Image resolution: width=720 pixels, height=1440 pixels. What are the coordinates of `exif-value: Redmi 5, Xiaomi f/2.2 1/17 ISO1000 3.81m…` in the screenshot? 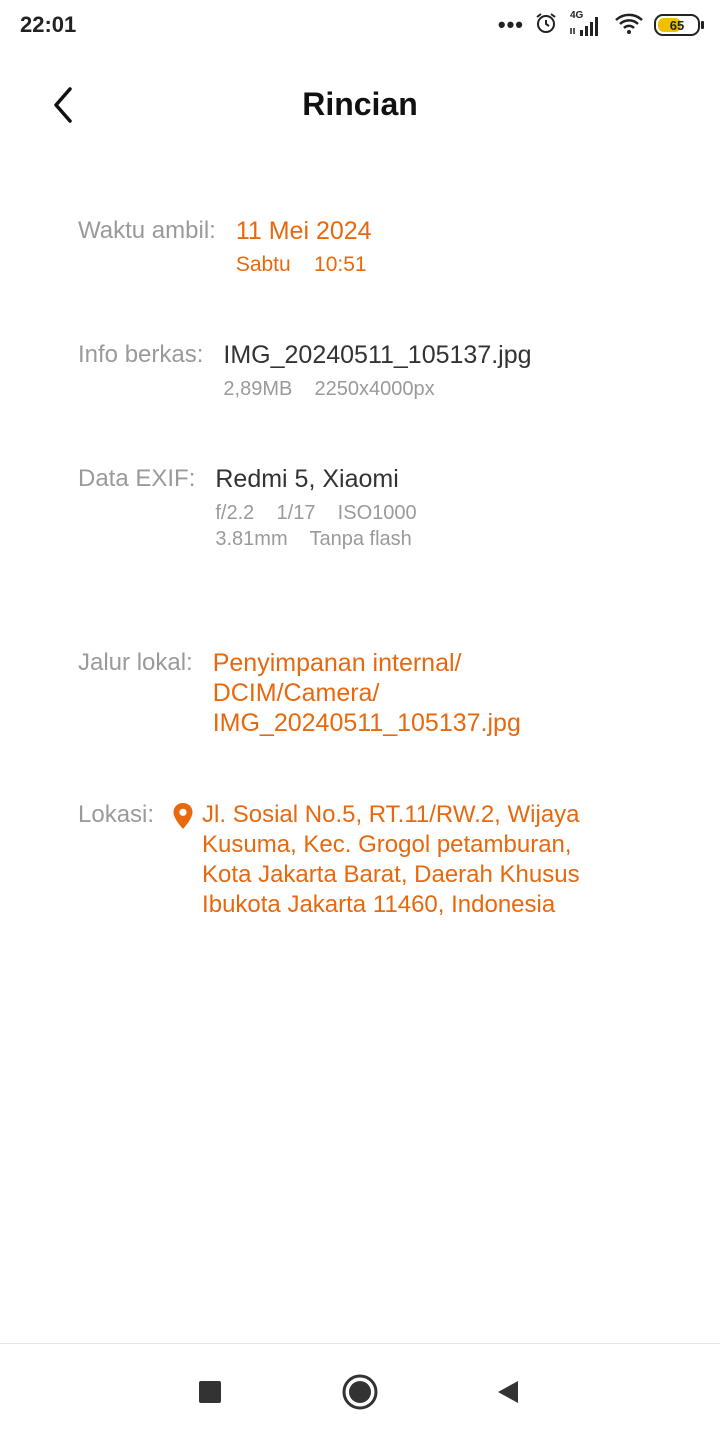 It's located at (315, 508).